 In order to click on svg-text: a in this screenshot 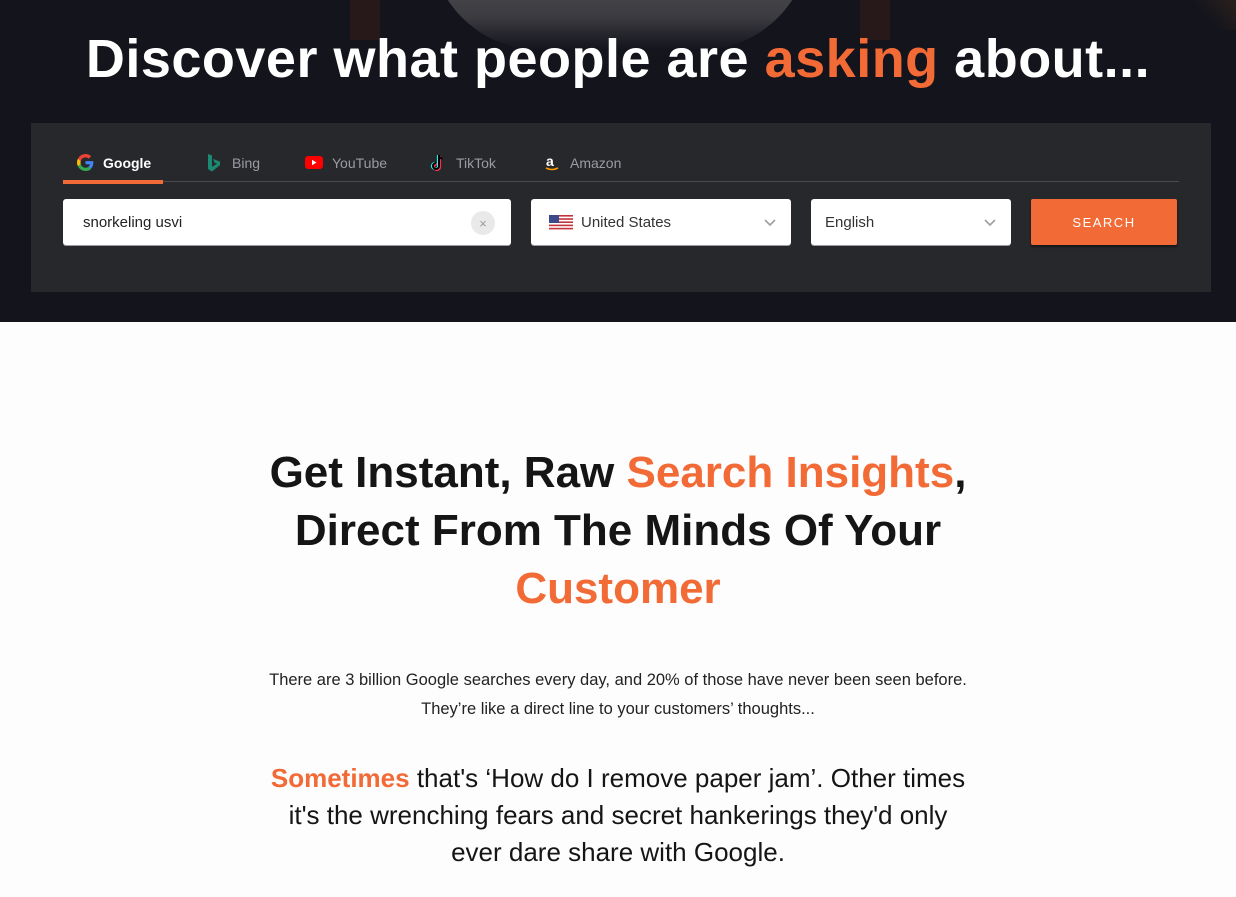, I will do `click(550, 161)`.